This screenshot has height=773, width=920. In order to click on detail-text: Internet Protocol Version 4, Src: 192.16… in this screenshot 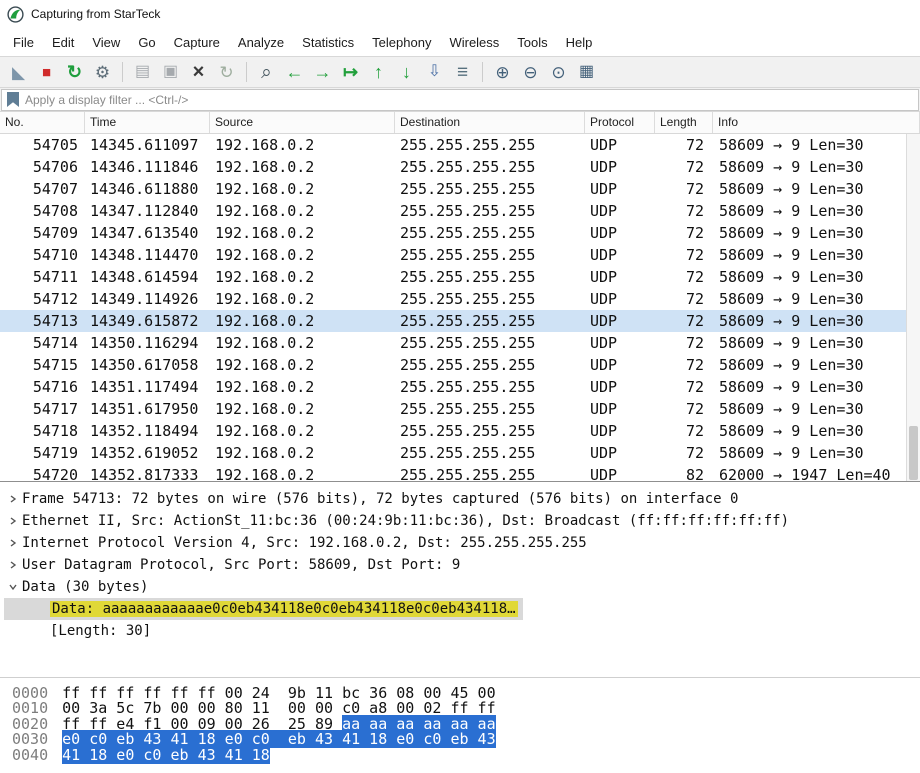, I will do `click(304, 543)`.